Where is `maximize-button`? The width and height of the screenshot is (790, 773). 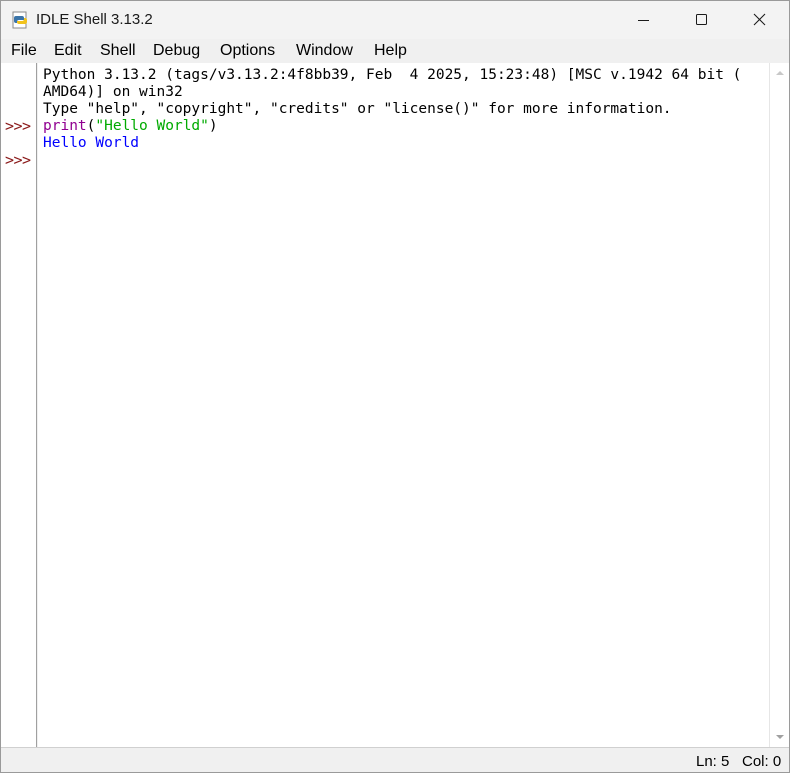
maximize-button is located at coordinates (701, 20).